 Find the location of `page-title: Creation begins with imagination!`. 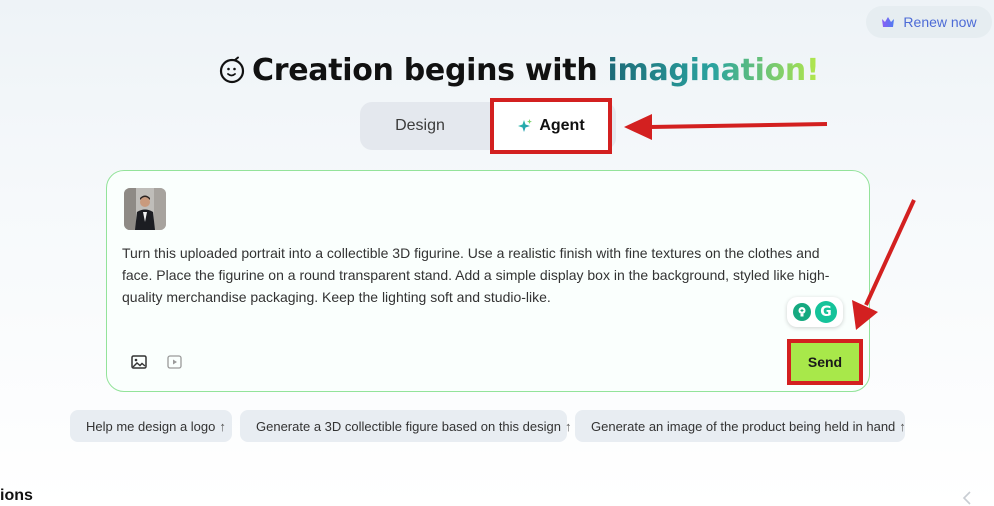

page-title: Creation begins with imagination! is located at coordinates (519, 70).